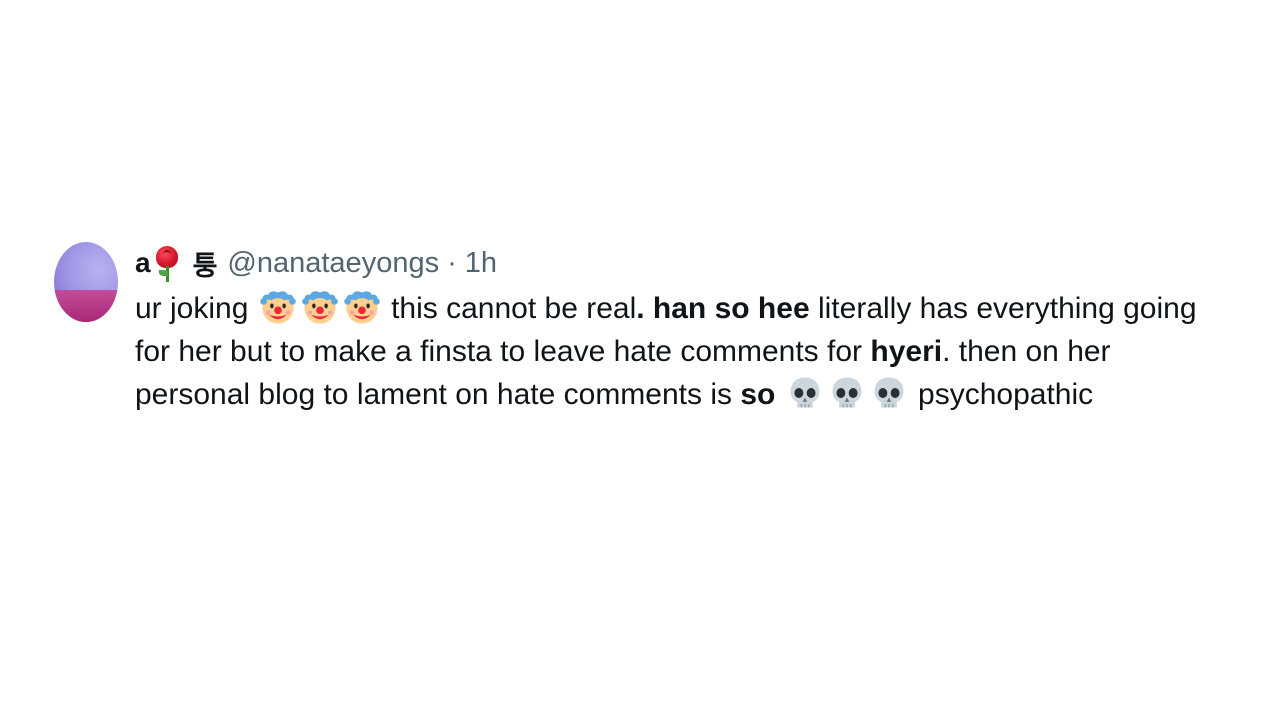 The image size is (1280, 720). I want to click on text-segment: this cannot be real, so click(514, 308).